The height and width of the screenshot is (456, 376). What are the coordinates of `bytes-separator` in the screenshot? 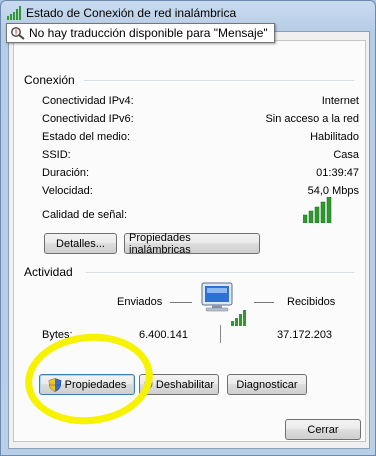 It's located at (220, 334).